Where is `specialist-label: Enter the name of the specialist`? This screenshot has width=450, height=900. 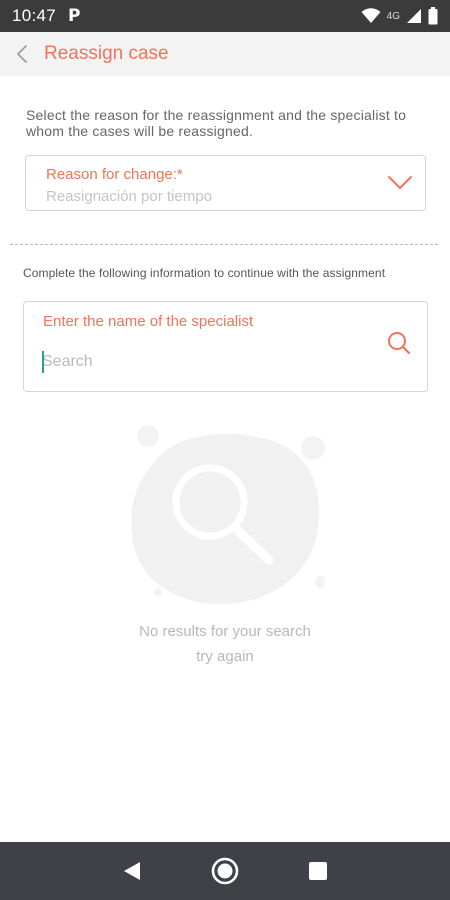 specialist-label: Enter the name of the specialist is located at coordinates (148, 321).